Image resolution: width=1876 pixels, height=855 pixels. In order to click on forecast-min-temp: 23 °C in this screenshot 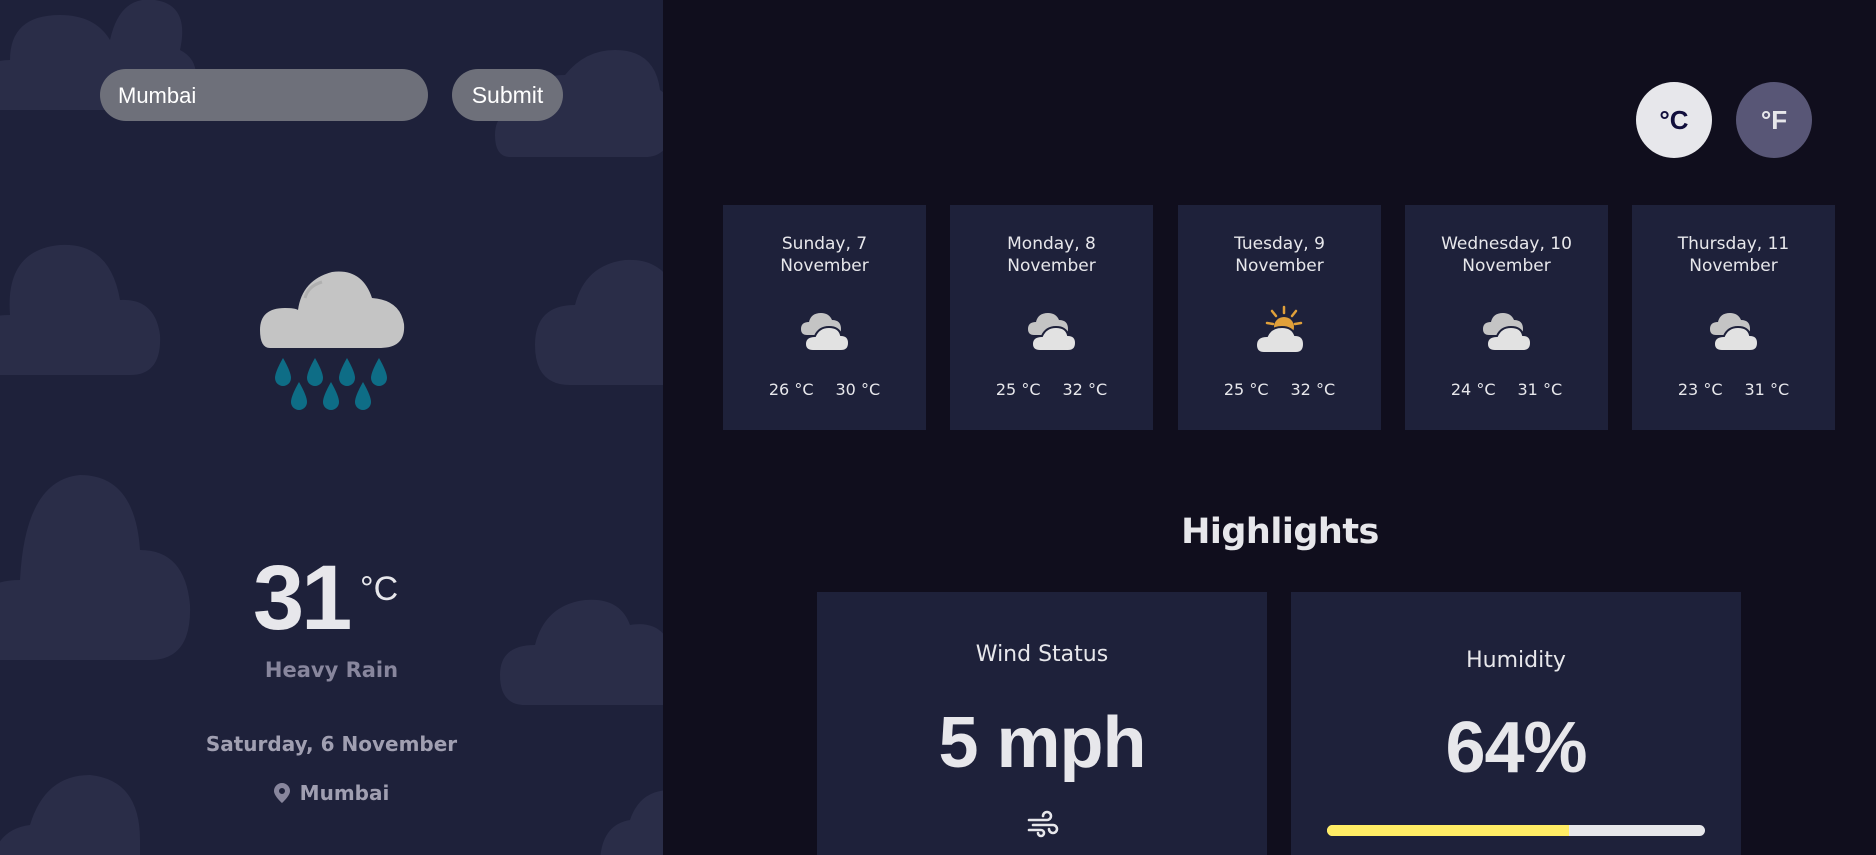, I will do `click(1700, 389)`.